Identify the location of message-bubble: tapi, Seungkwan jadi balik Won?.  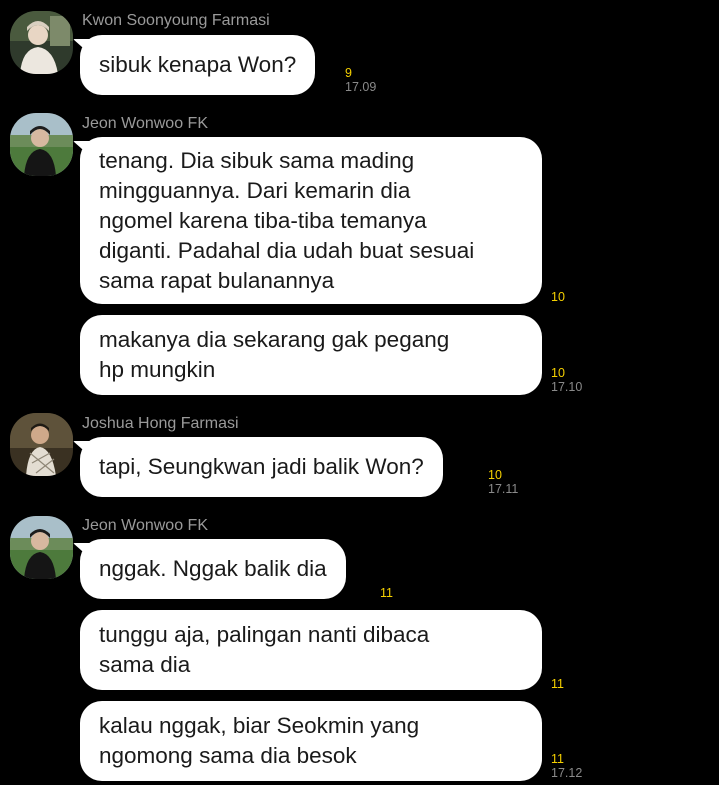
(261, 467).